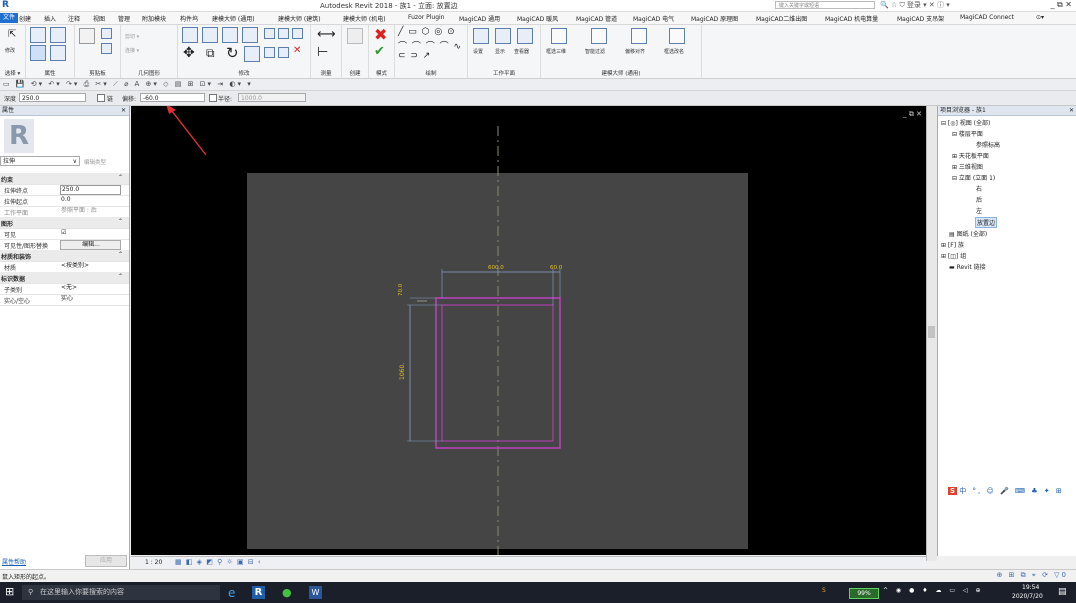  Describe the element at coordinates (230, 35) in the screenshot. I see `mirror-icon` at that location.